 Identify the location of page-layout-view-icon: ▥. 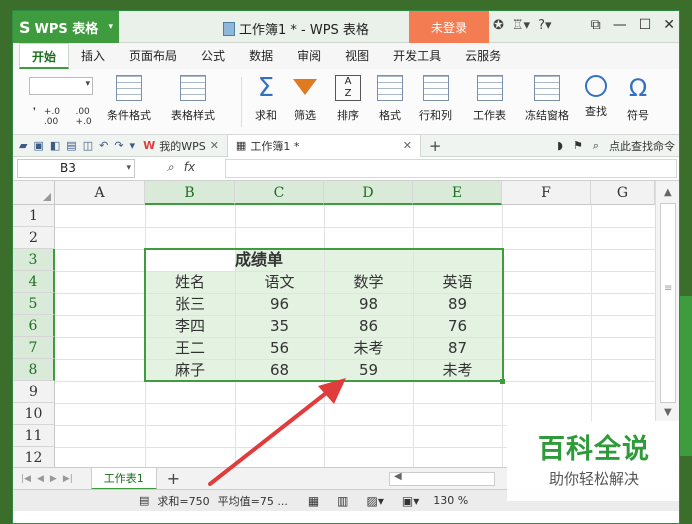
(342, 501).